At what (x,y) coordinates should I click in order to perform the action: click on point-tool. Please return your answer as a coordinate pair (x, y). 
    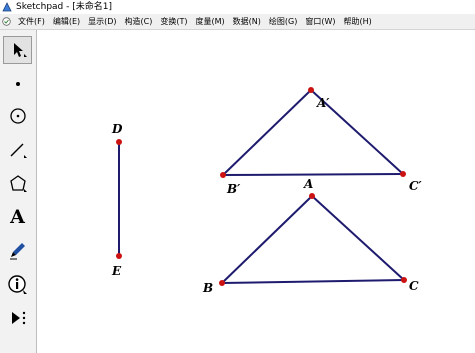
    Looking at the image, I should click on (17, 83).